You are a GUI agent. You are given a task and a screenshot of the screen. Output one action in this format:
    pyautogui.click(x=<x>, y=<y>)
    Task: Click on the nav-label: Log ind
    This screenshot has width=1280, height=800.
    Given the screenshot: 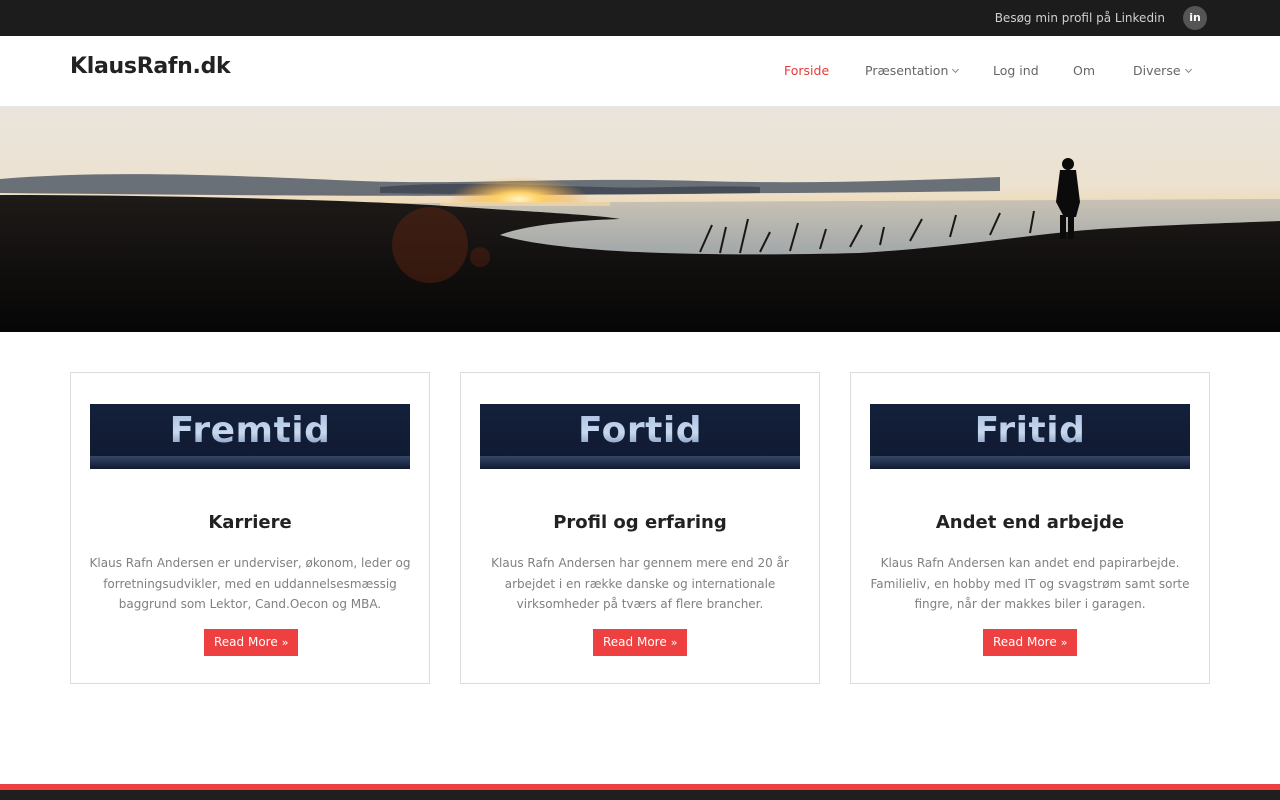 What is the action you would take?
    pyautogui.click(x=1016, y=70)
    